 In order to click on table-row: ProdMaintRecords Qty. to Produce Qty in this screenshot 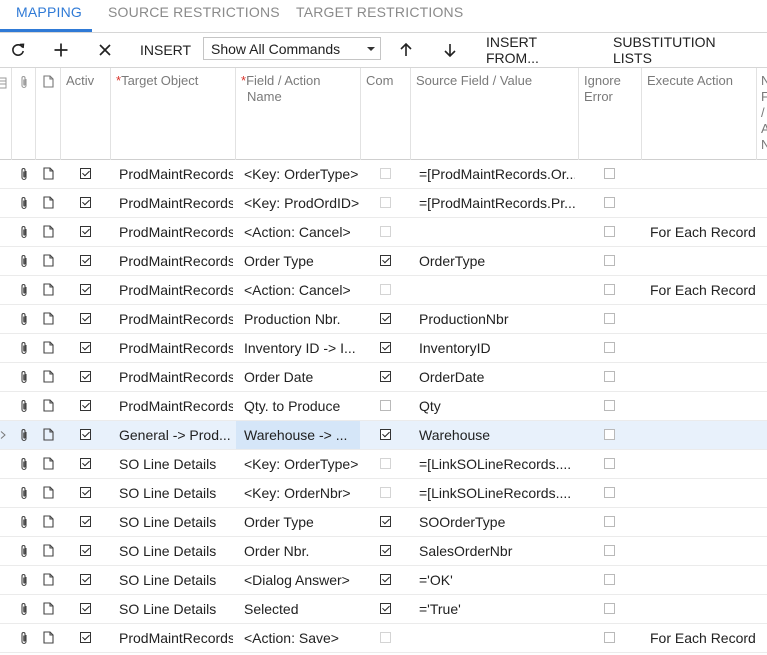, I will do `click(383, 406)`.